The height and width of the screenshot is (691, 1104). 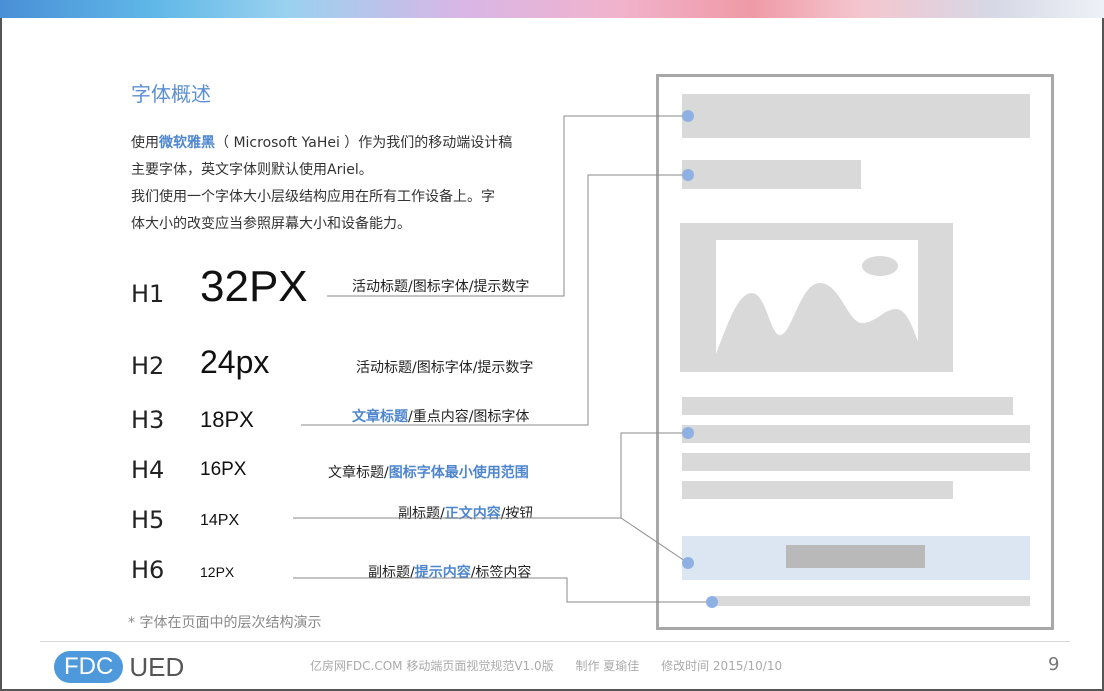 What do you see at coordinates (555, 641) in the screenshot?
I see `footer-divider` at bounding box center [555, 641].